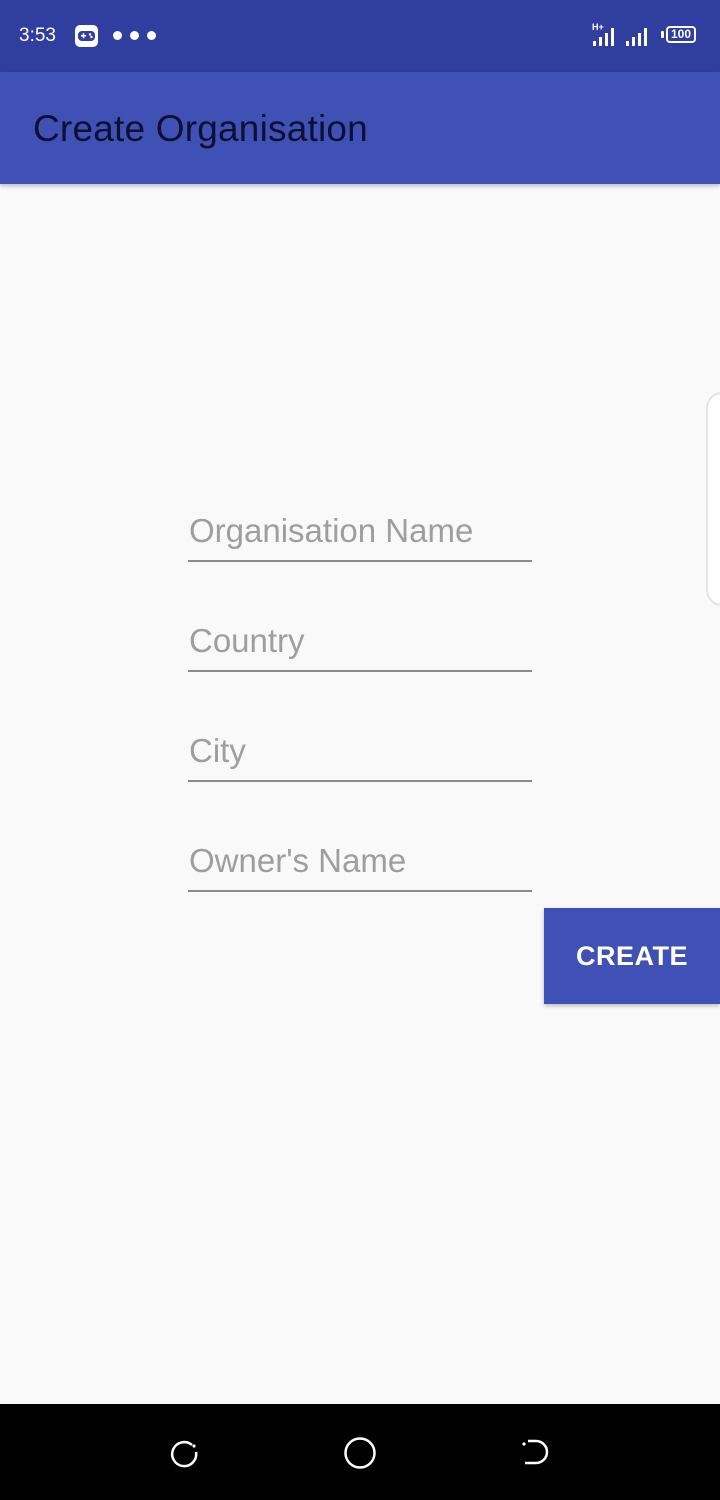 The width and height of the screenshot is (720, 1500). Describe the element at coordinates (360, 752) in the screenshot. I see `city-field` at that location.